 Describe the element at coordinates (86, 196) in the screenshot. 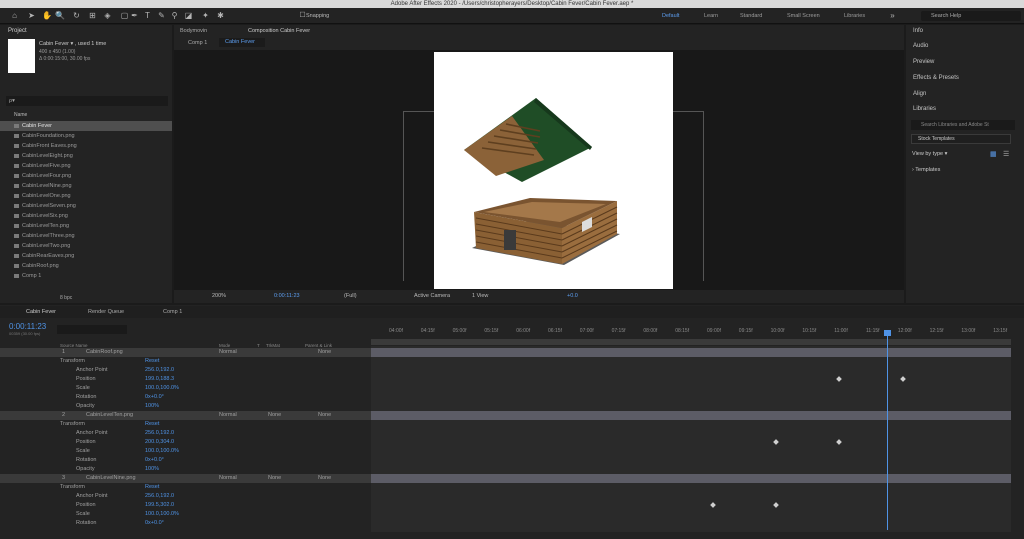

I see `project-item: CabinLevelOne.png` at that location.